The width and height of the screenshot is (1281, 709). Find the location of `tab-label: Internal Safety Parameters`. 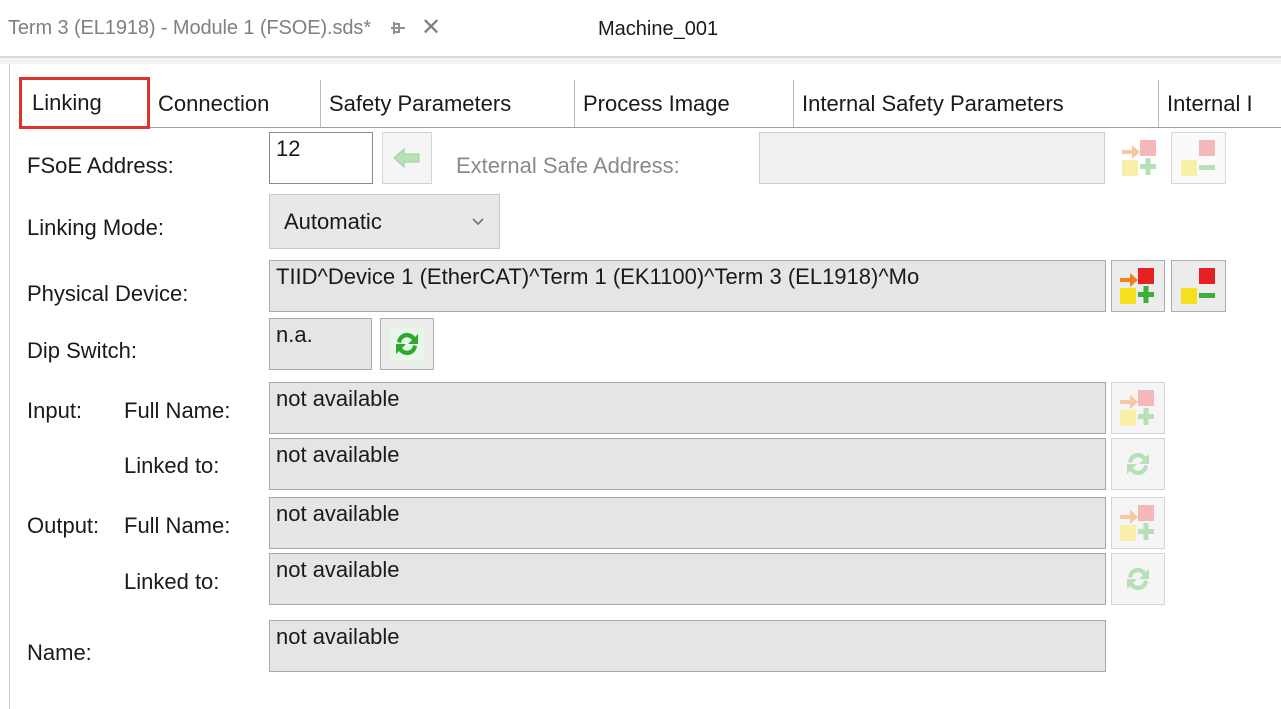

tab-label: Internal Safety Parameters is located at coordinates (933, 103).